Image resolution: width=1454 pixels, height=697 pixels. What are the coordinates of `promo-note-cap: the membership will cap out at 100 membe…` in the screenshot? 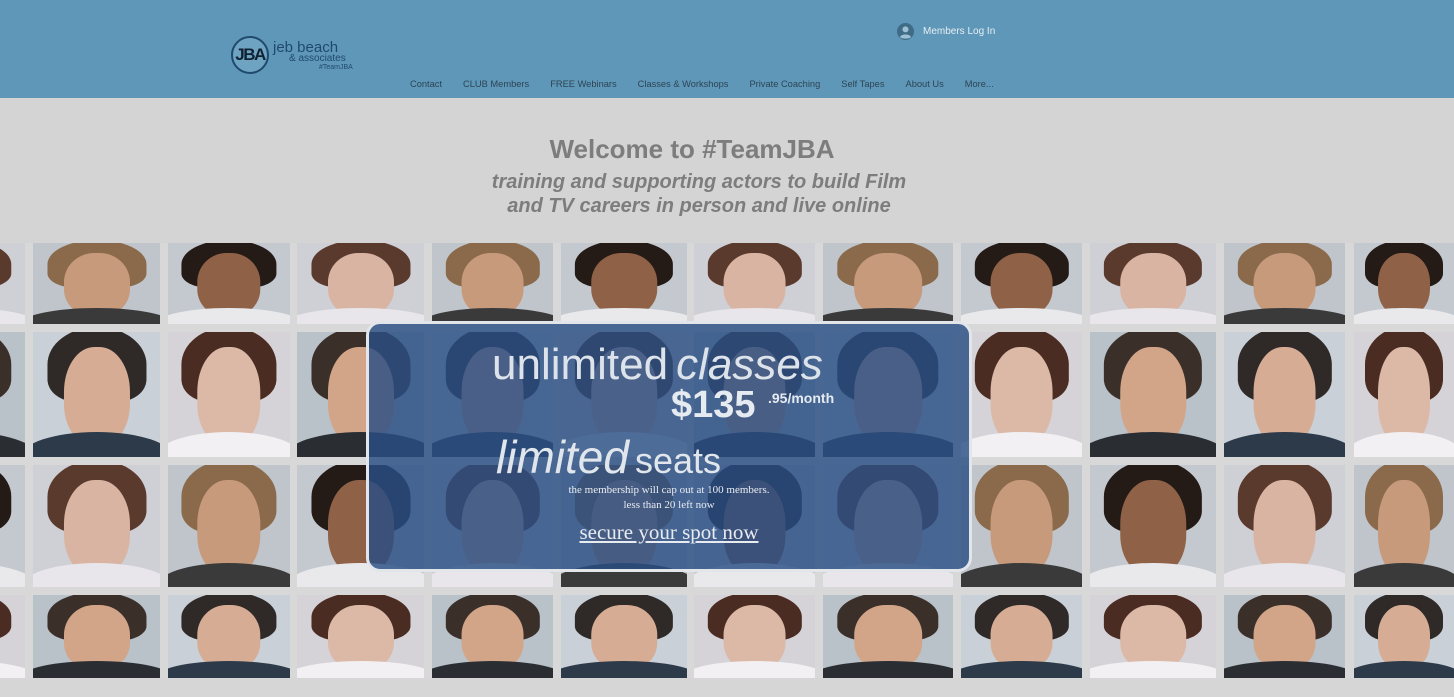 It's located at (669, 490).